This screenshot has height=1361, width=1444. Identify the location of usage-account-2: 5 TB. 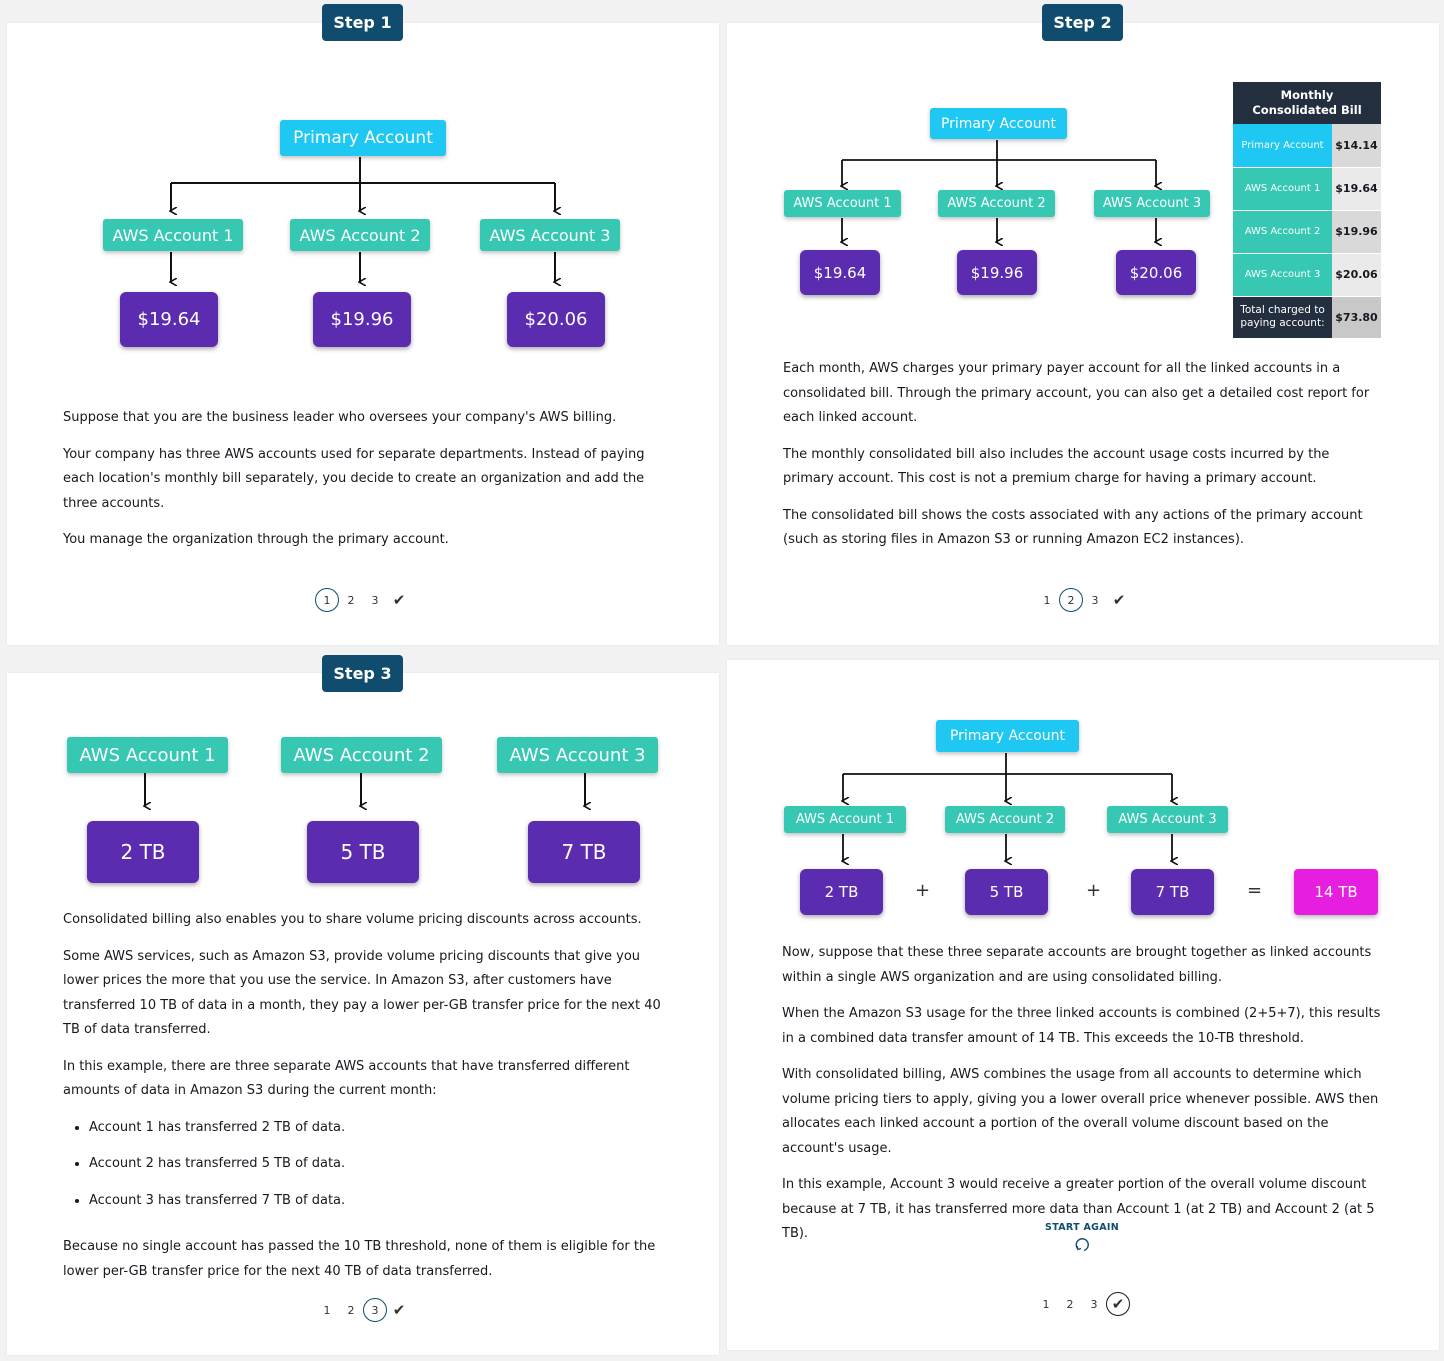
(1006, 892).